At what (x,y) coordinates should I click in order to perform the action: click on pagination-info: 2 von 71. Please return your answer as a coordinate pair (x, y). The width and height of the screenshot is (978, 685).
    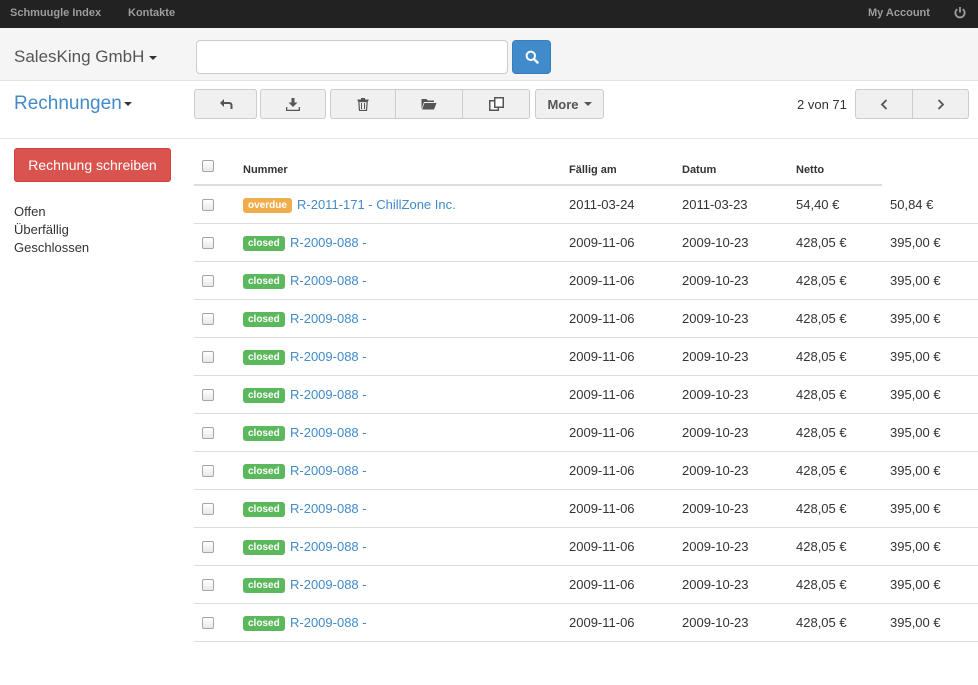
    Looking at the image, I should click on (822, 104).